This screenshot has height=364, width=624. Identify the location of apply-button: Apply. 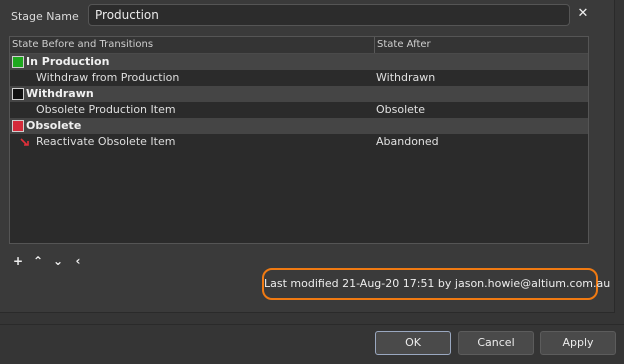
(578, 343).